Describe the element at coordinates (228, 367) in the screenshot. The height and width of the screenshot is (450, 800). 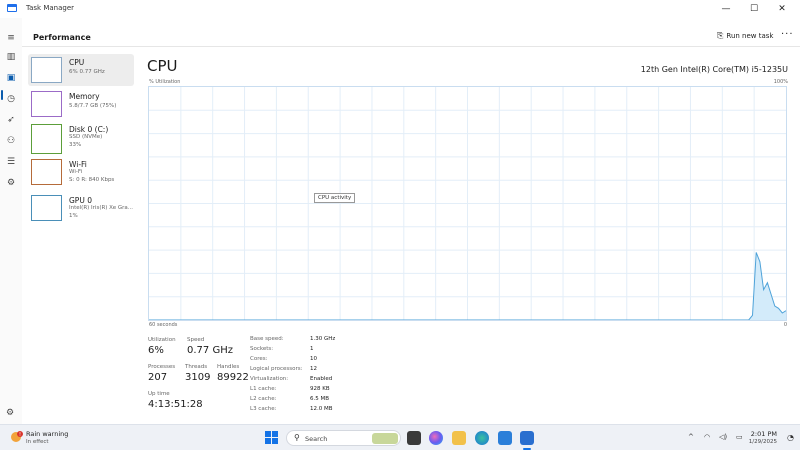
I see `handles-label: Handles` at that location.